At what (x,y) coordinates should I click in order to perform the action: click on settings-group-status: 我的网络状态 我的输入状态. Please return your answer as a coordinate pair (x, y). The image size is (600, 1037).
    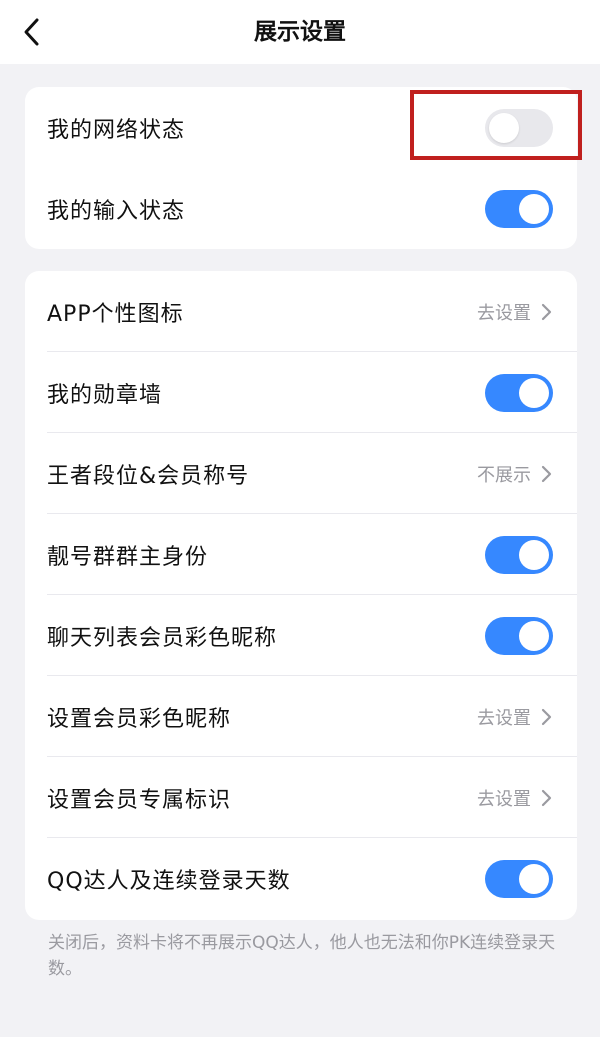
    Looking at the image, I should click on (301, 168).